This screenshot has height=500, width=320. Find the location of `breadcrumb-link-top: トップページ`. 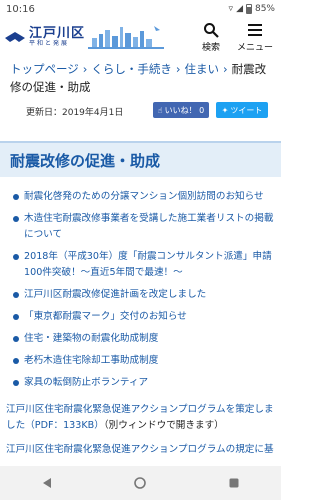

breadcrumb-link-top: トップページ is located at coordinates (44, 69).